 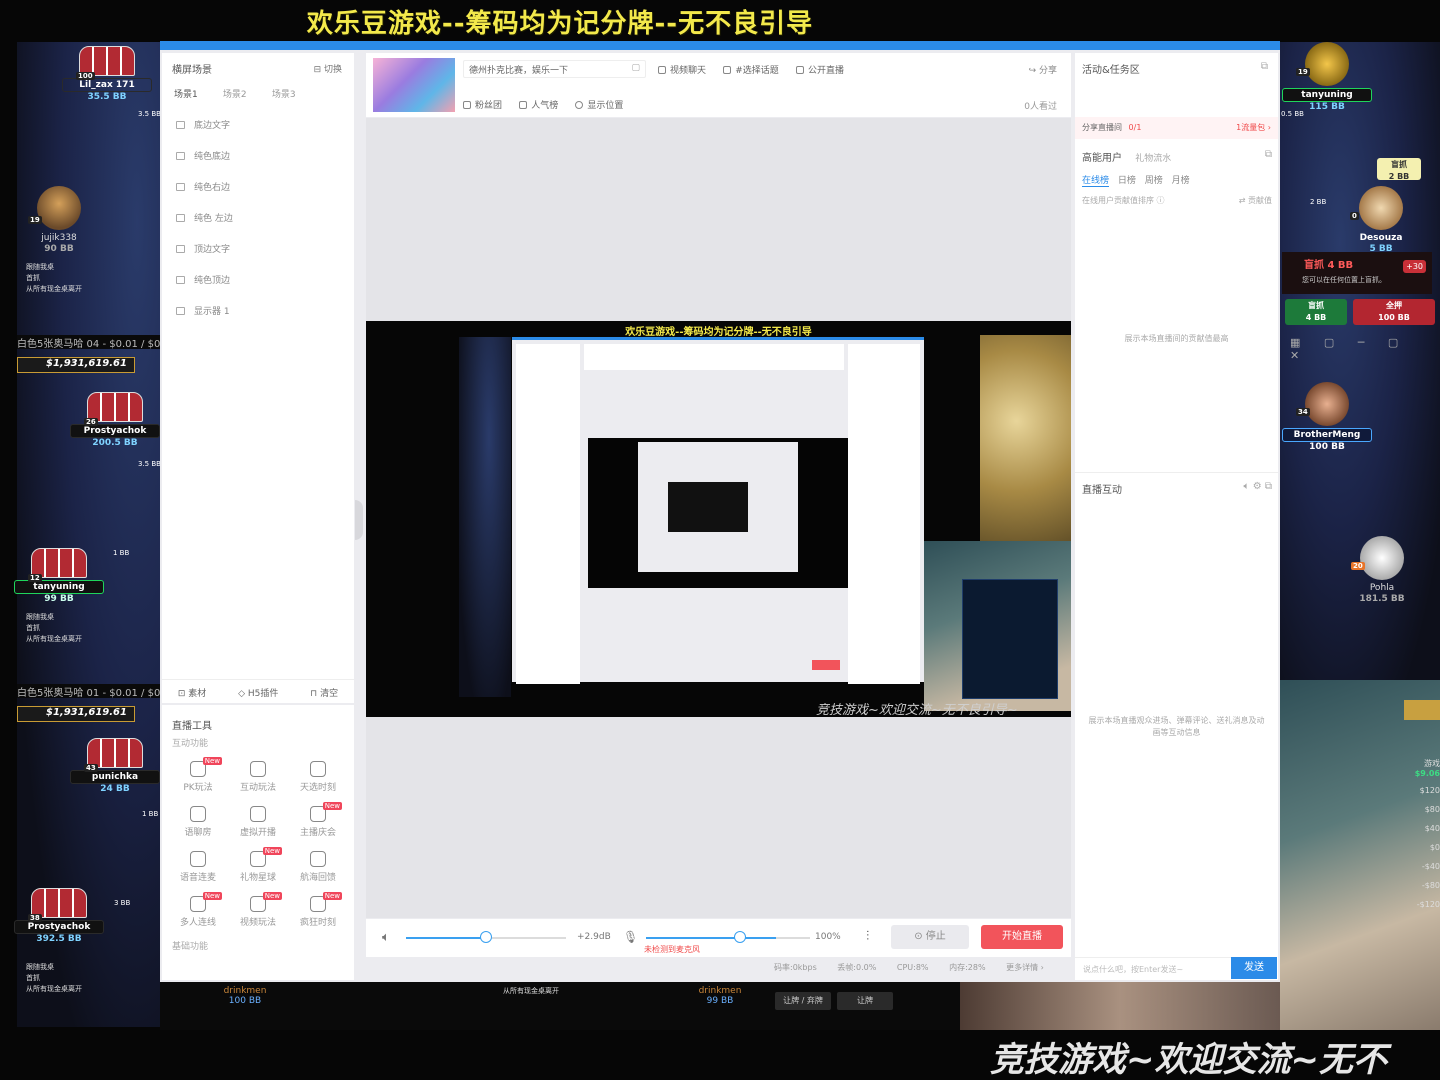 What do you see at coordinates (258, 248) in the screenshot?
I see `source-item: 顶边文字` at bounding box center [258, 248].